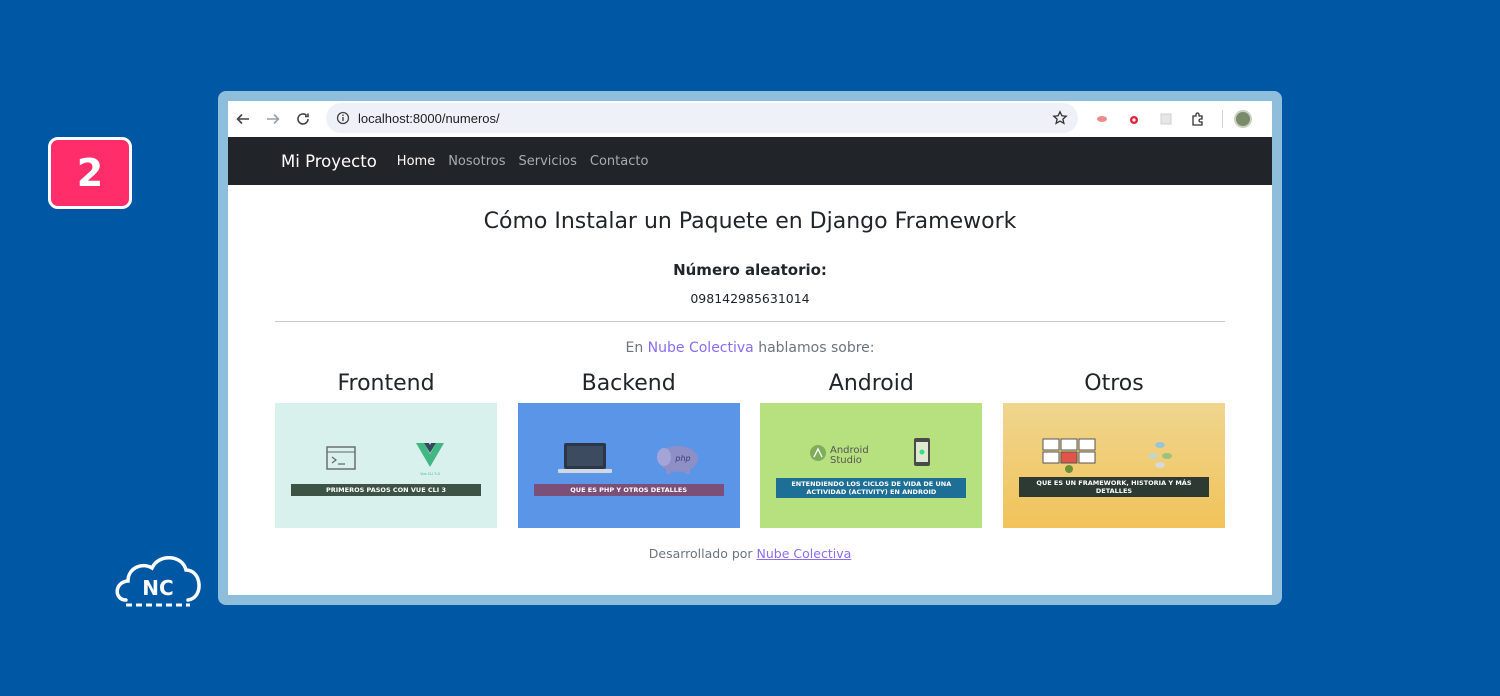  Describe the element at coordinates (922, 452) in the screenshot. I see `phone-icon` at that location.